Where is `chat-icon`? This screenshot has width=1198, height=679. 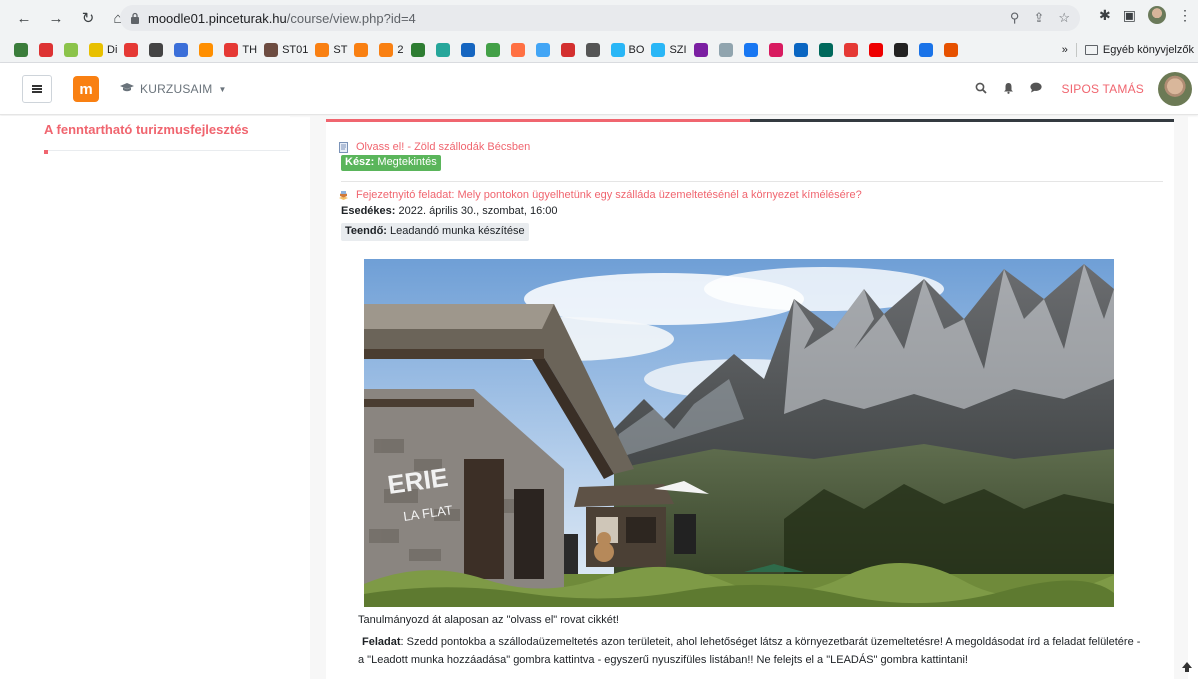
chat-icon is located at coordinates (1035, 89).